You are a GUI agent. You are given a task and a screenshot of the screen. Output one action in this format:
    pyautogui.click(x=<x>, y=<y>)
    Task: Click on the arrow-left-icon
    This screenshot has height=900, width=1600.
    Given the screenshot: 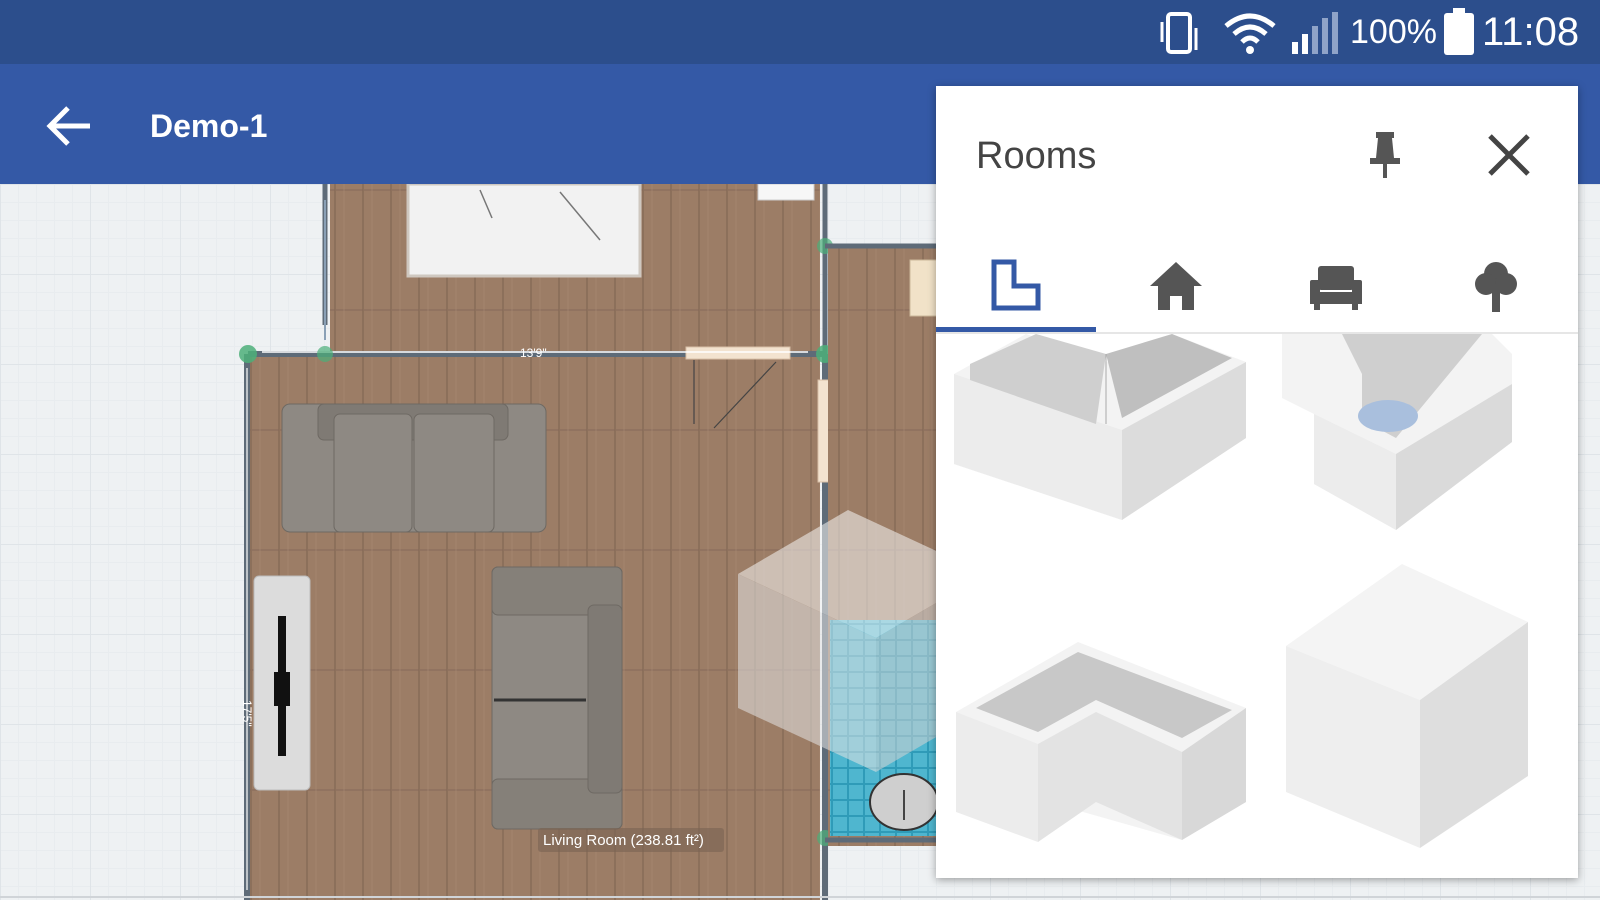 What is the action you would take?
    pyautogui.click(x=70, y=126)
    